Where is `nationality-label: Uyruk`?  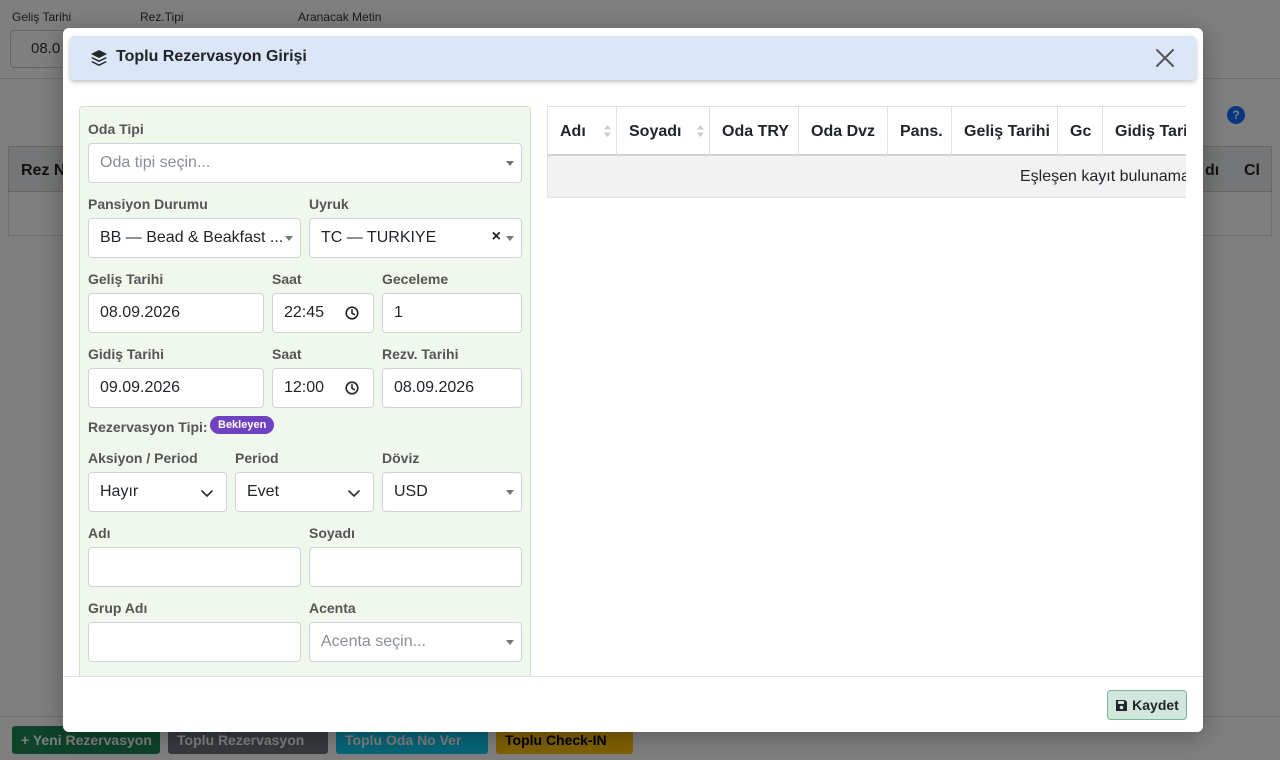
nationality-label: Uyruk is located at coordinates (329, 204).